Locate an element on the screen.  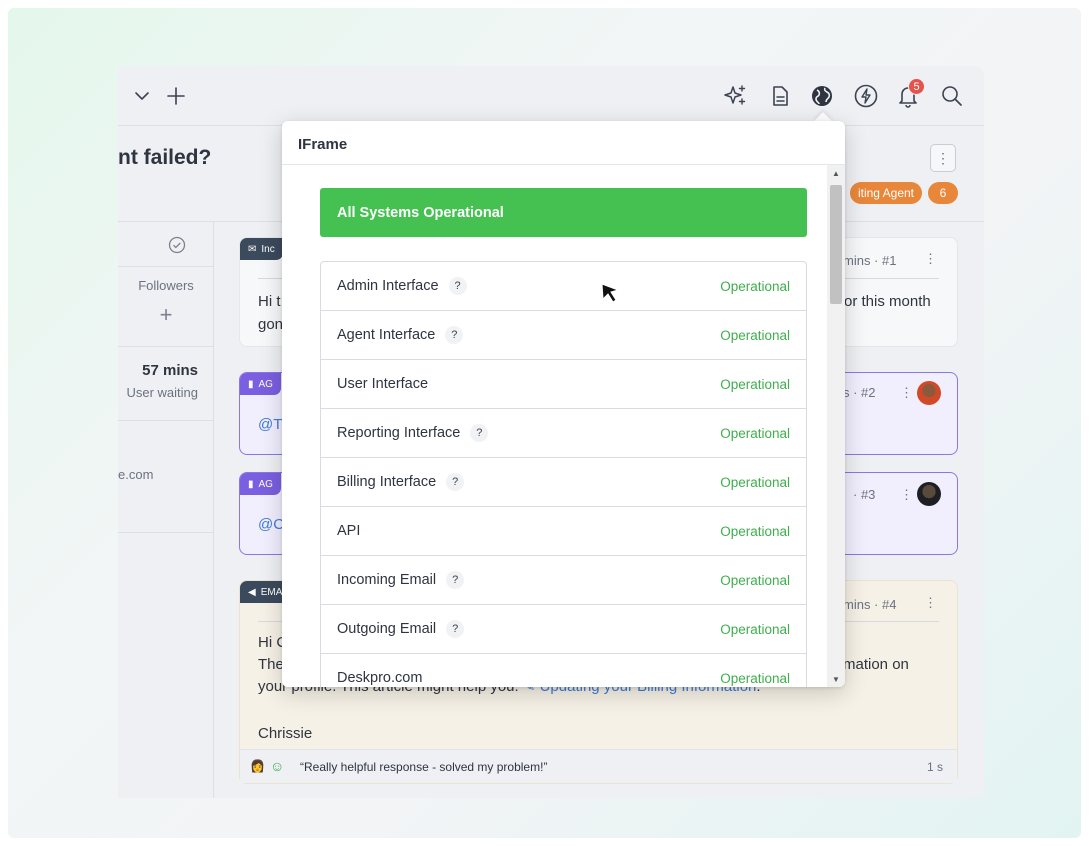
bell-icon: 5 is located at coordinates (908, 95).